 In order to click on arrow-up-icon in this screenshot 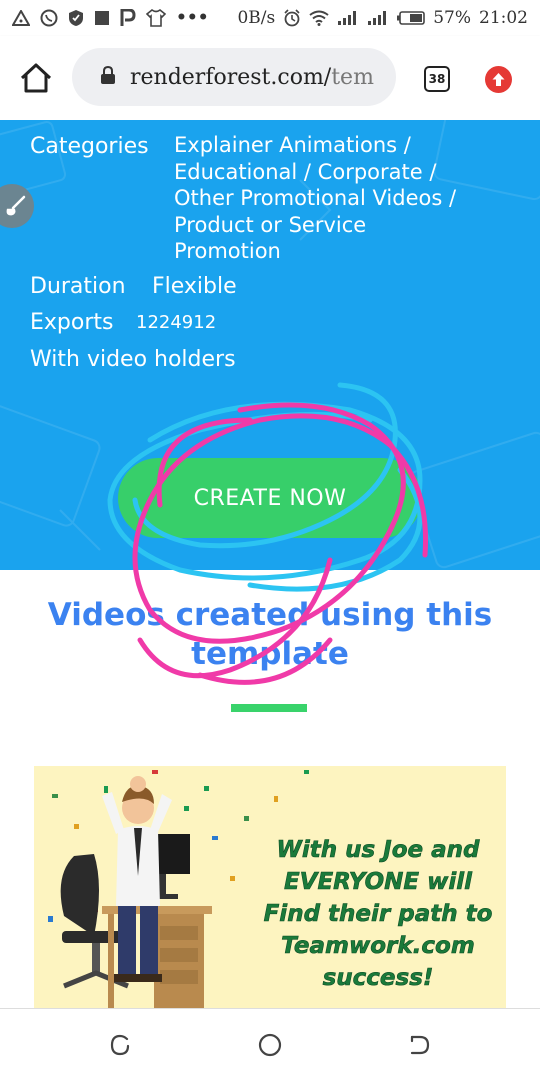, I will do `click(498, 79)`.